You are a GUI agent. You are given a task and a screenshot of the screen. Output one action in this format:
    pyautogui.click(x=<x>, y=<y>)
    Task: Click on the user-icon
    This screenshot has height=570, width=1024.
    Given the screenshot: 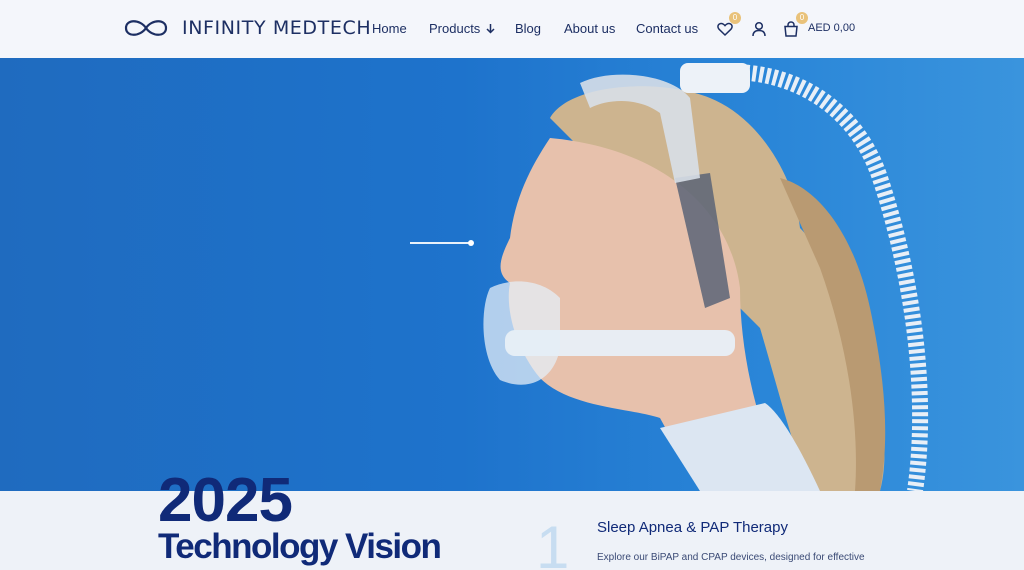 What is the action you would take?
    pyautogui.click(x=759, y=29)
    